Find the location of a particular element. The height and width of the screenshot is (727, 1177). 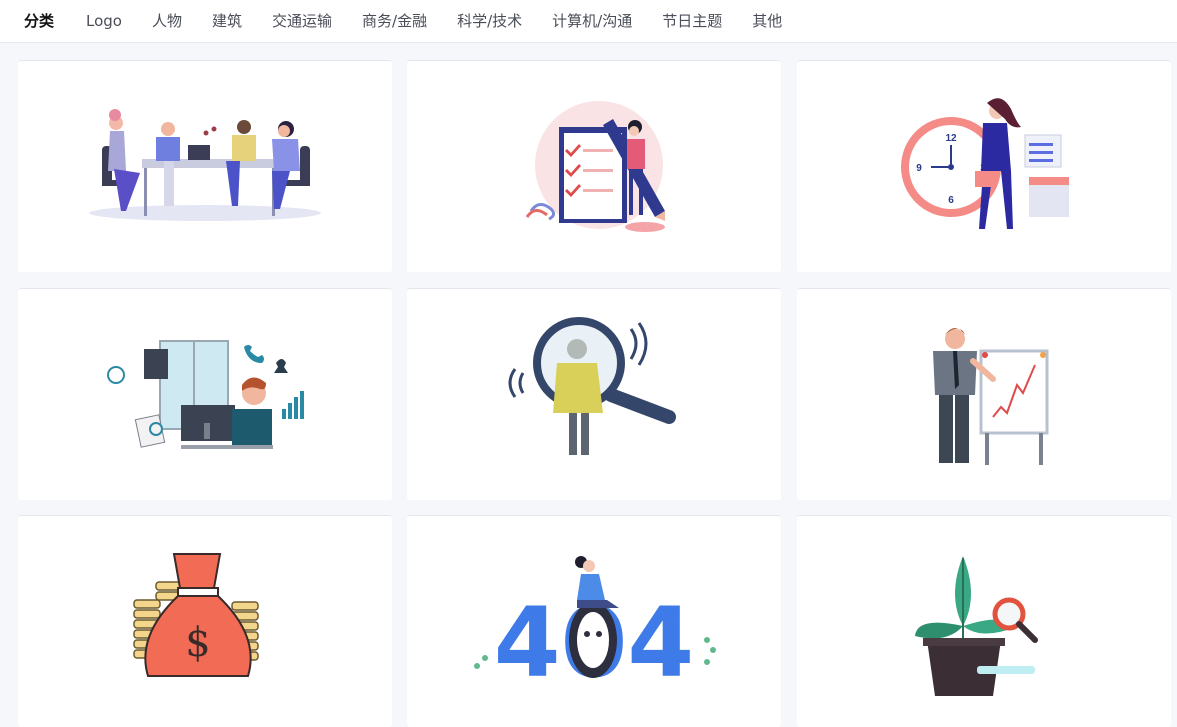

clock-numeral-9: 9 is located at coordinates (919, 168).